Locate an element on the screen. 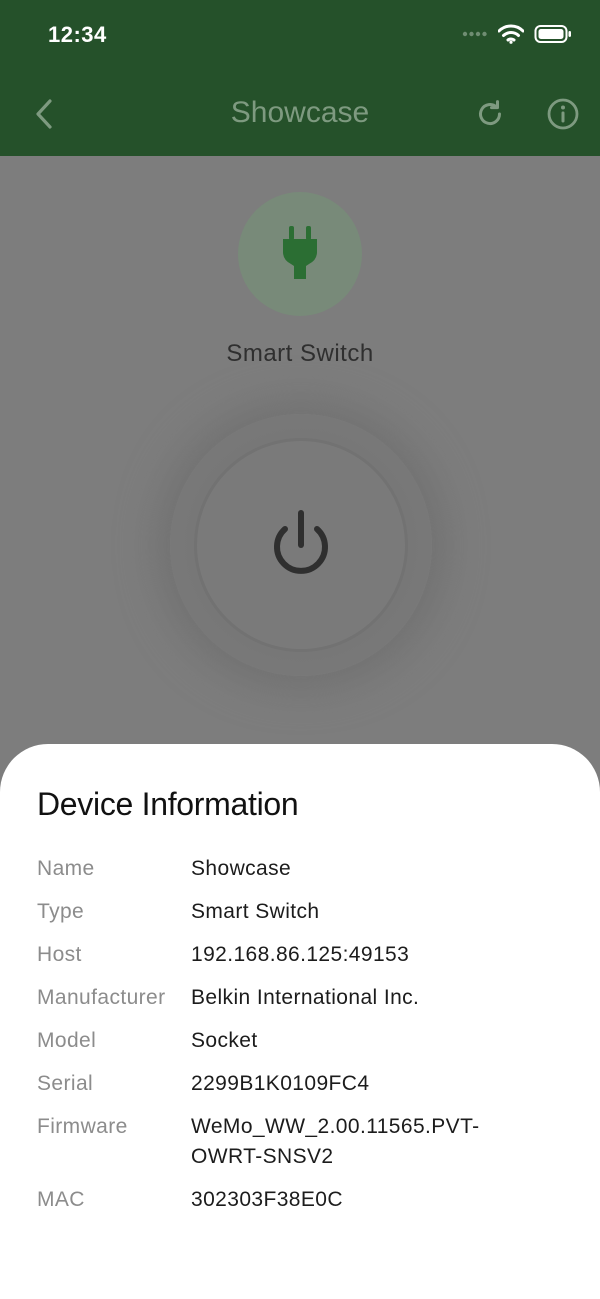 The height and width of the screenshot is (1299, 600). info-value: 302303F38E0C is located at coordinates (267, 1199).